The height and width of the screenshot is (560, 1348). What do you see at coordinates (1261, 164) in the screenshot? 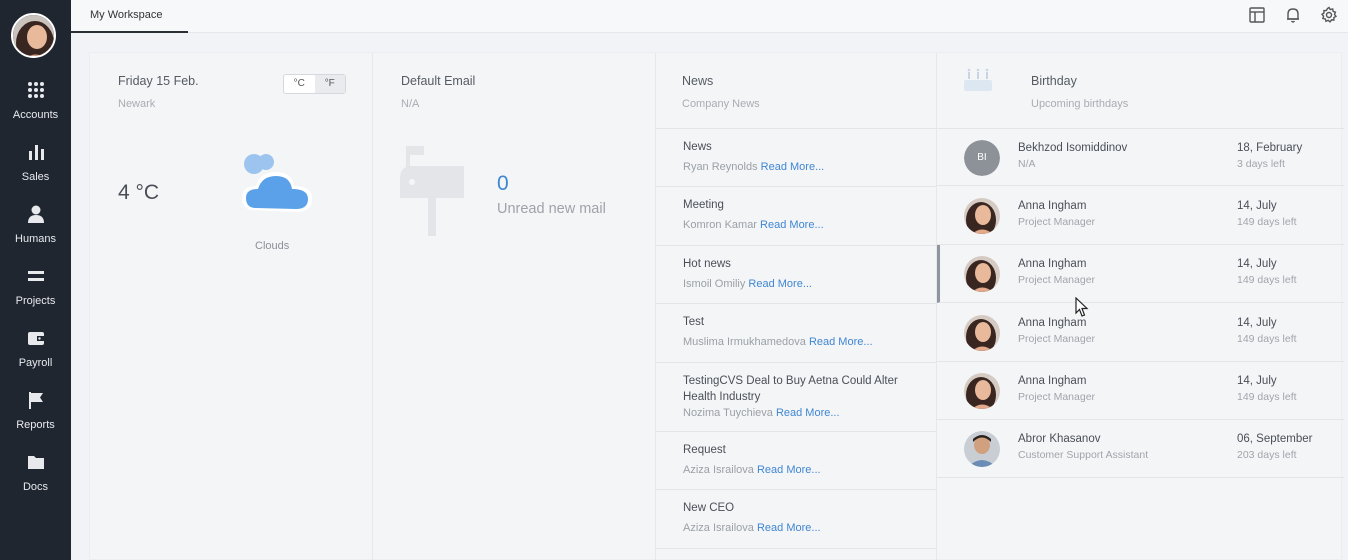
I see `days-left: 3 days left` at bounding box center [1261, 164].